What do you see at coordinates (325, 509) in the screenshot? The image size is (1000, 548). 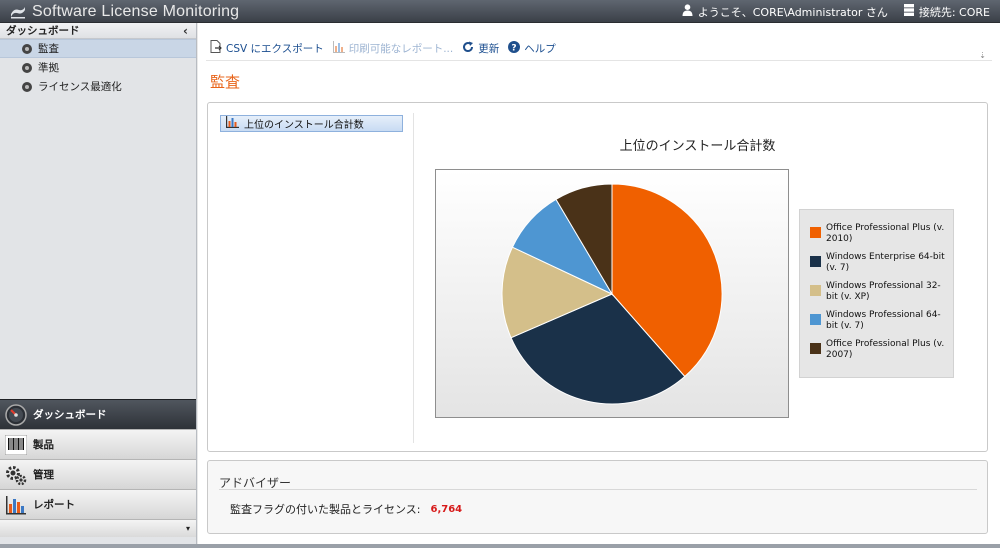 I see `advisor-label: 監査フラグの付いた製品とライセンス:` at bounding box center [325, 509].